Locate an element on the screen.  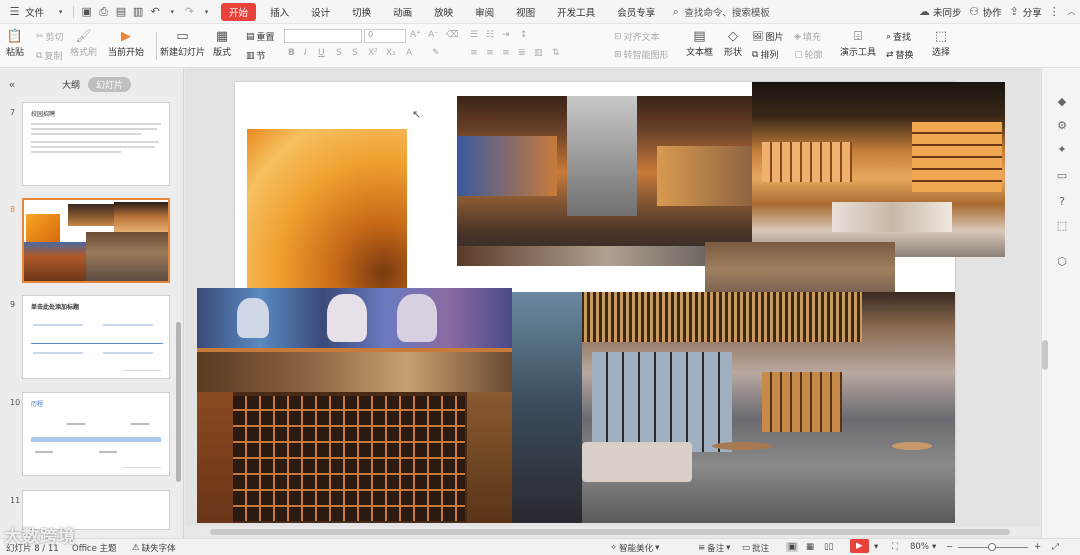
slide-thumbnail-7: 校园招聘 is located at coordinates (96, 144).